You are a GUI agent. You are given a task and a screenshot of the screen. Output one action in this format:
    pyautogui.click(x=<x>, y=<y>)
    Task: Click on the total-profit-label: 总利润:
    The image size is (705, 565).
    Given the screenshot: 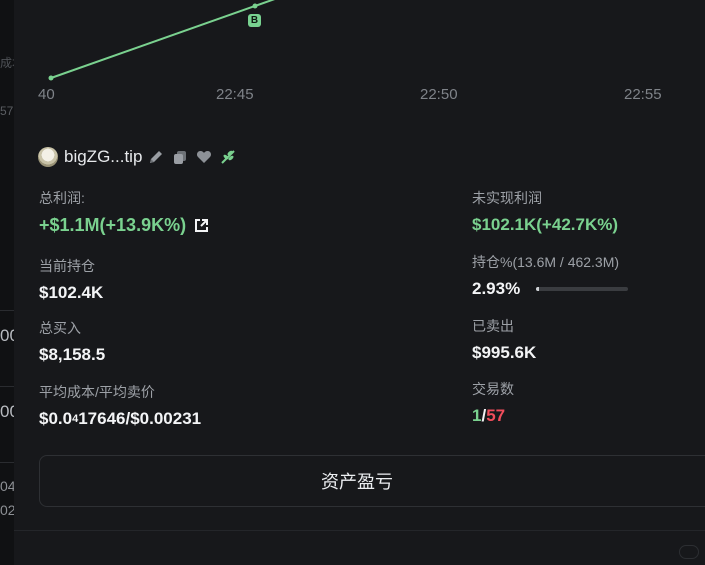 What is the action you would take?
    pyautogui.click(x=62, y=198)
    